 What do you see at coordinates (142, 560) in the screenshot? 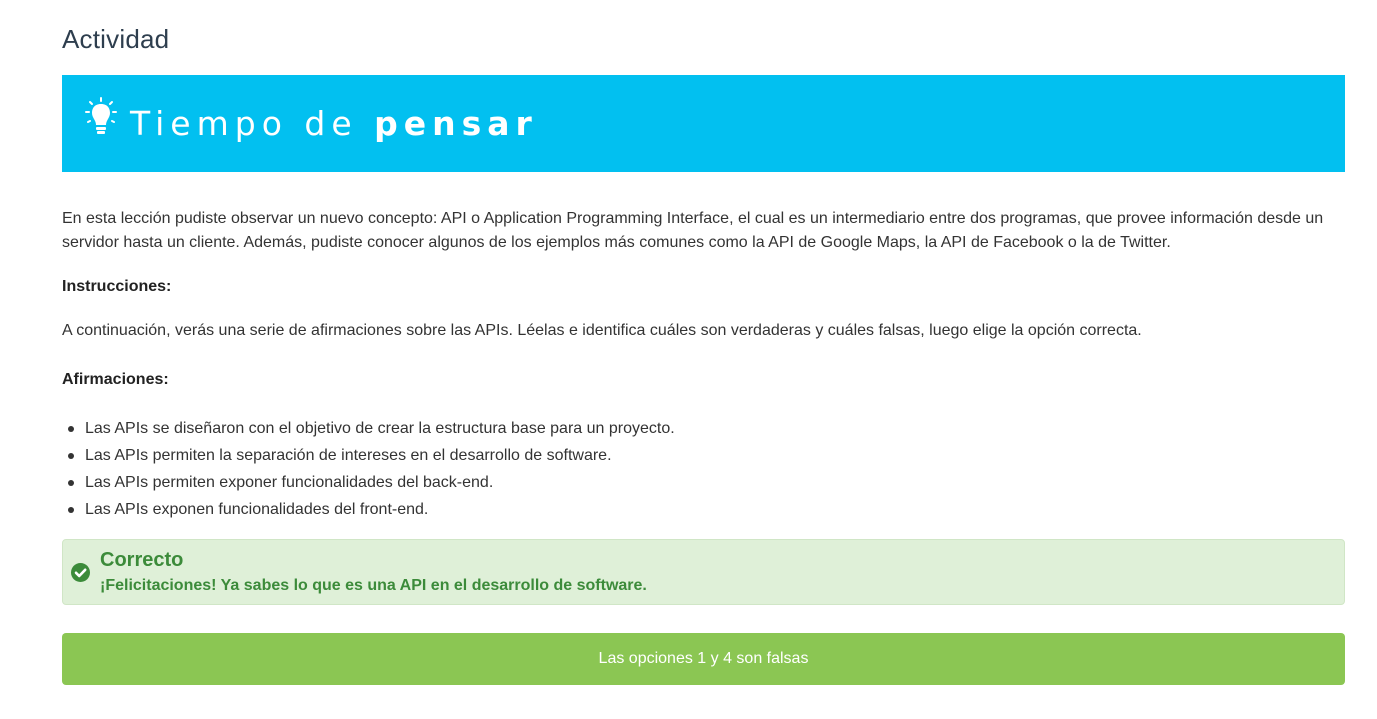
I see `feedback-title: Correcto` at bounding box center [142, 560].